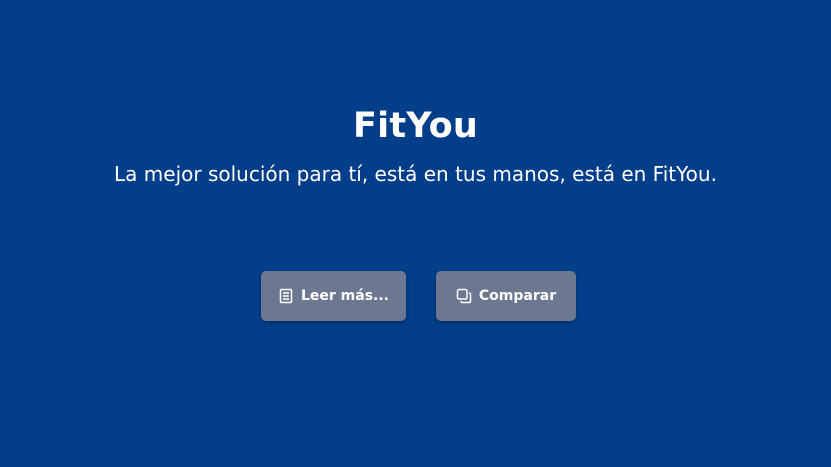 The width and height of the screenshot is (831, 467). I want to click on document-icon, so click(286, 296).